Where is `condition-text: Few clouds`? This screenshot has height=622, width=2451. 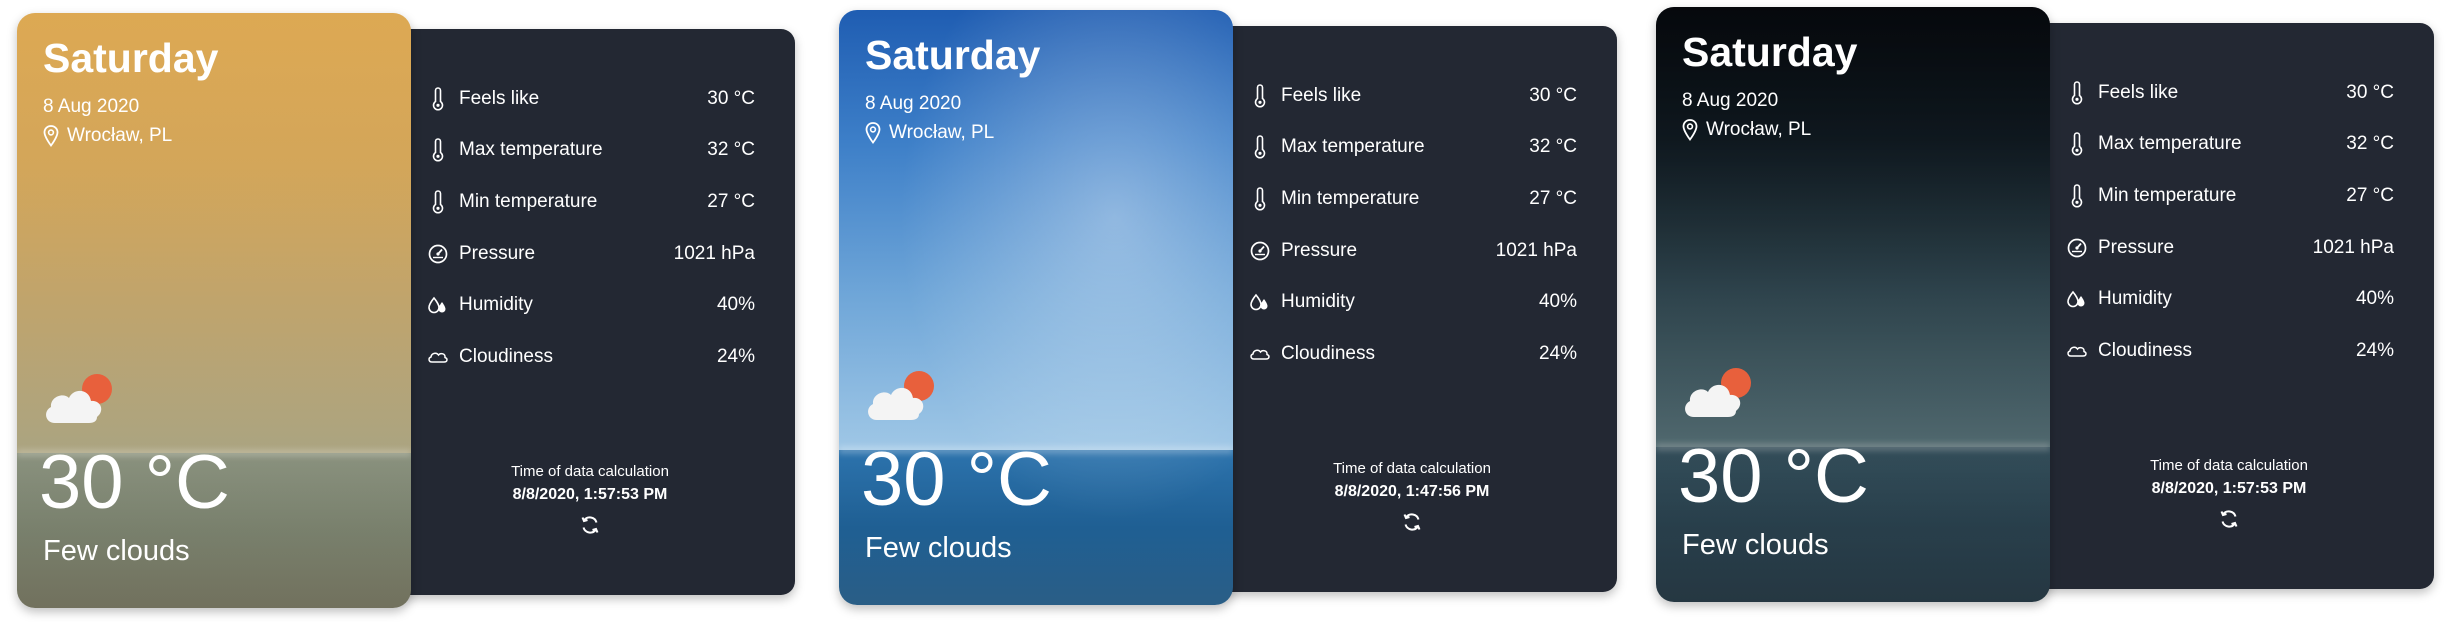 condition-text: Few clouds is located at coordinates (1755, 545).